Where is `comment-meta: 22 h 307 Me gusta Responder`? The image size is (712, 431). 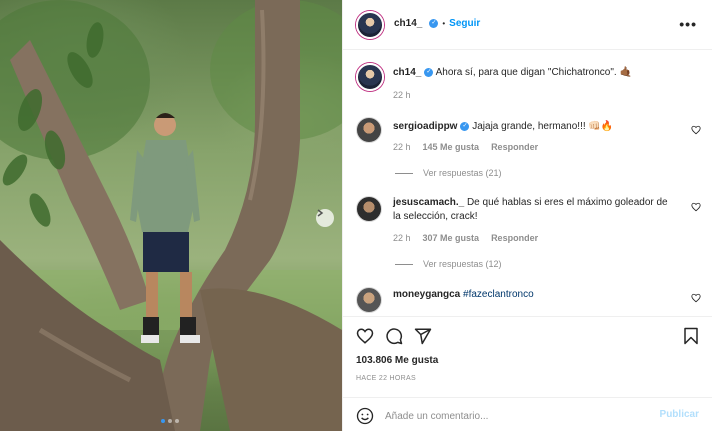
comment-meta: 22 h 307 Me gusta Responder is located at coordinates (465, 238).